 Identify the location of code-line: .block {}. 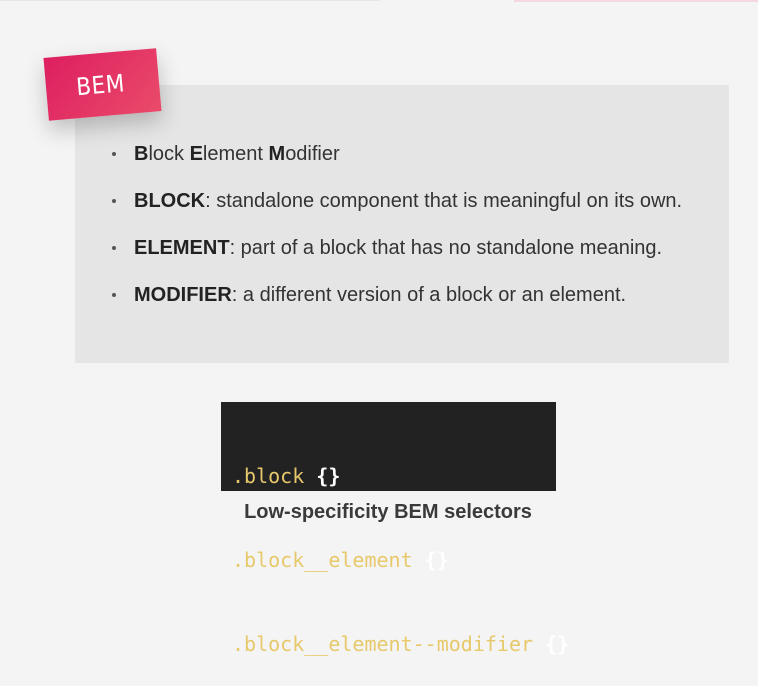
(394, 476).